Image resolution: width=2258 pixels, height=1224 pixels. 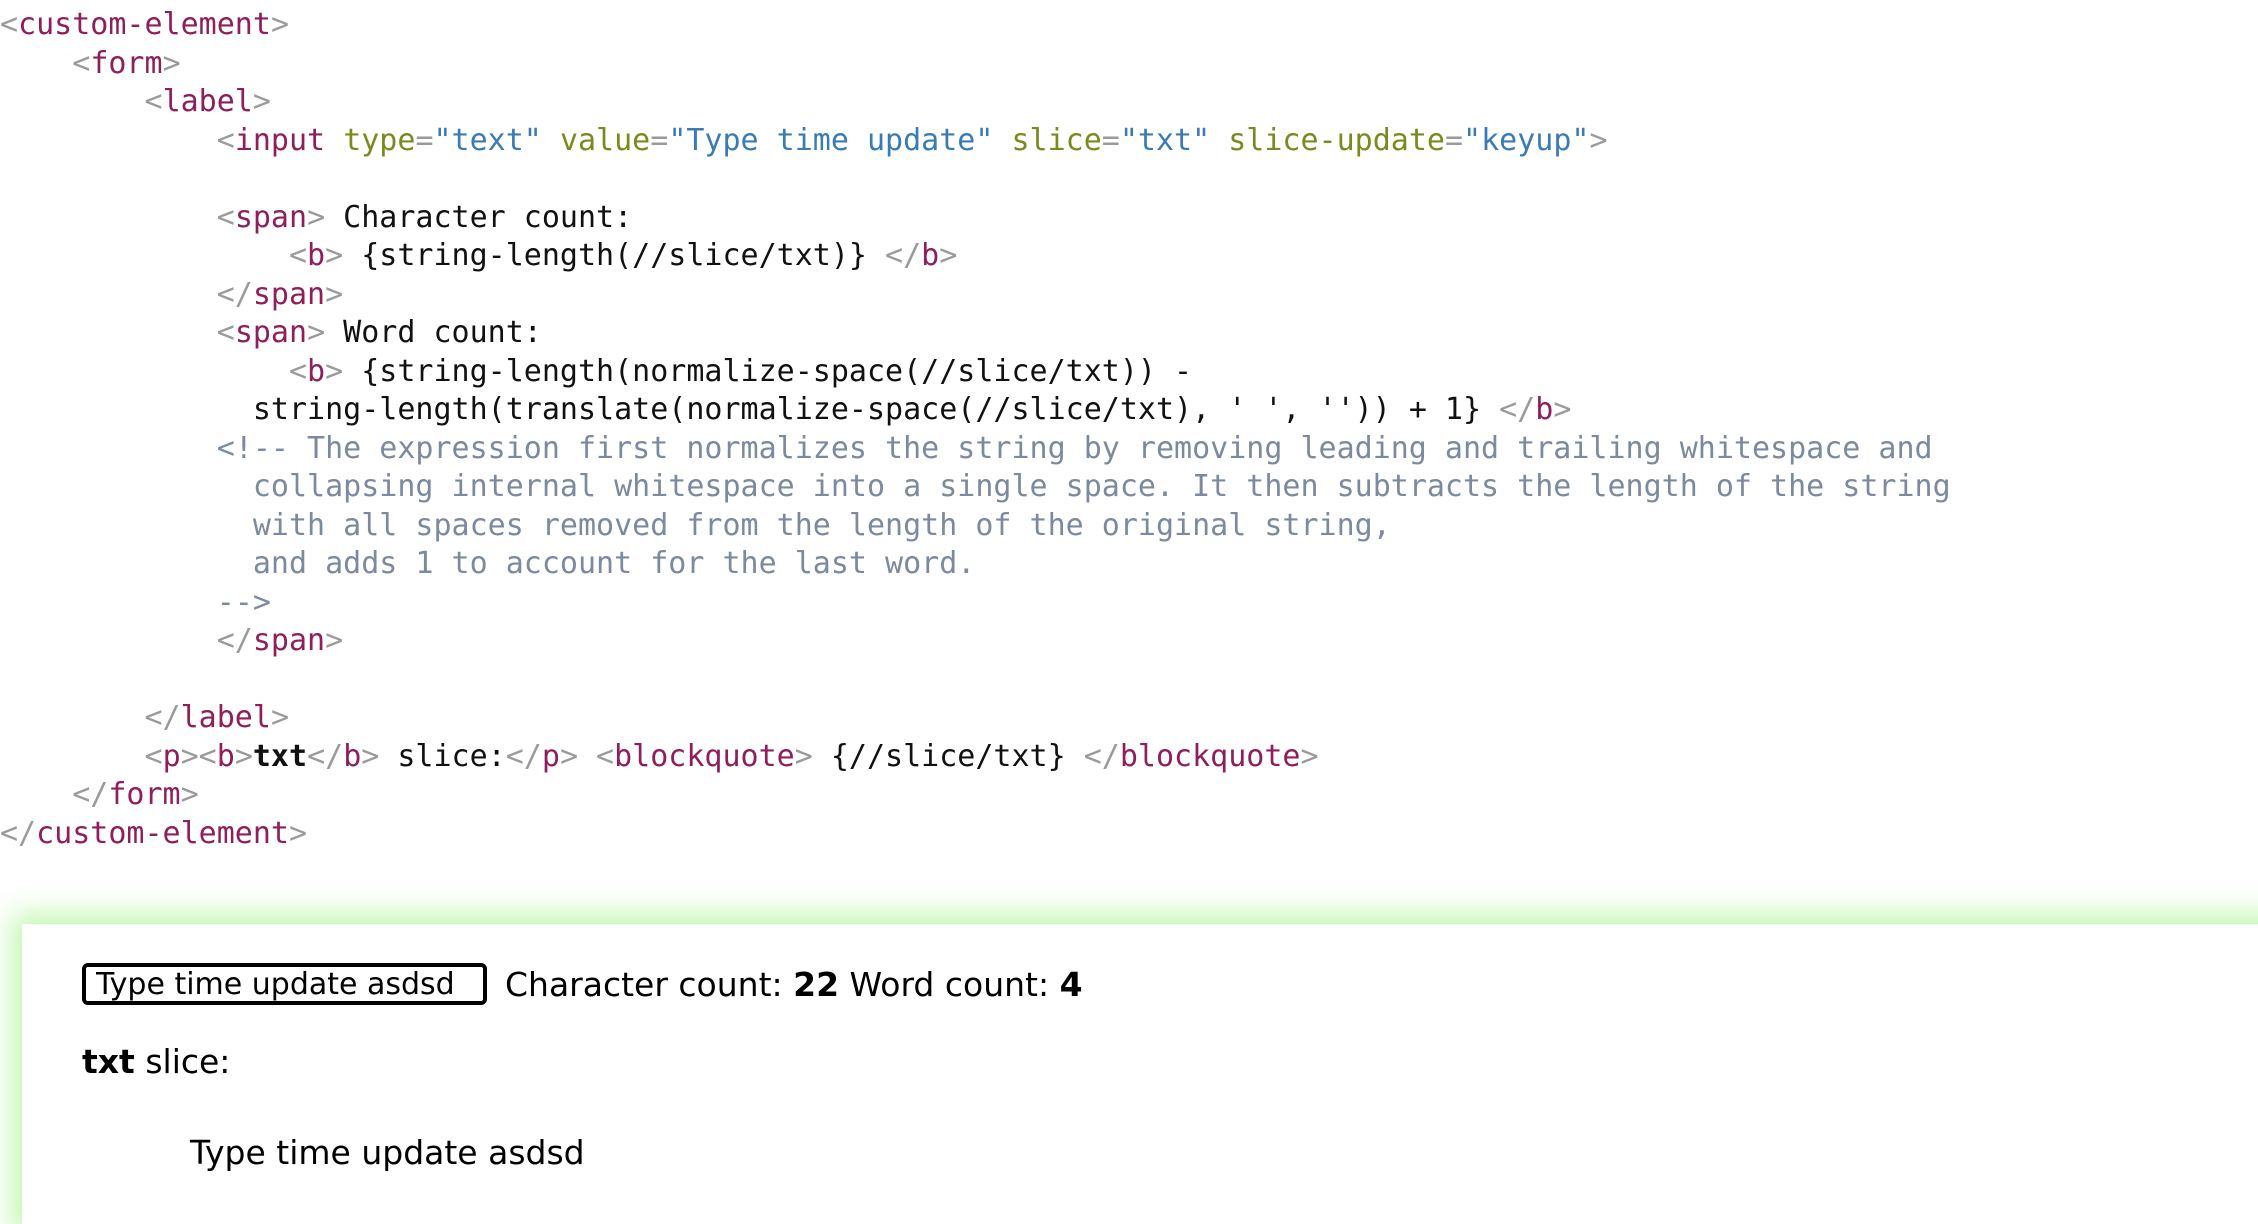 What do you see at coordinates (487, 140) in the screenshot?
I see `code-token-str: "text"` at bounding box center [487, 140].